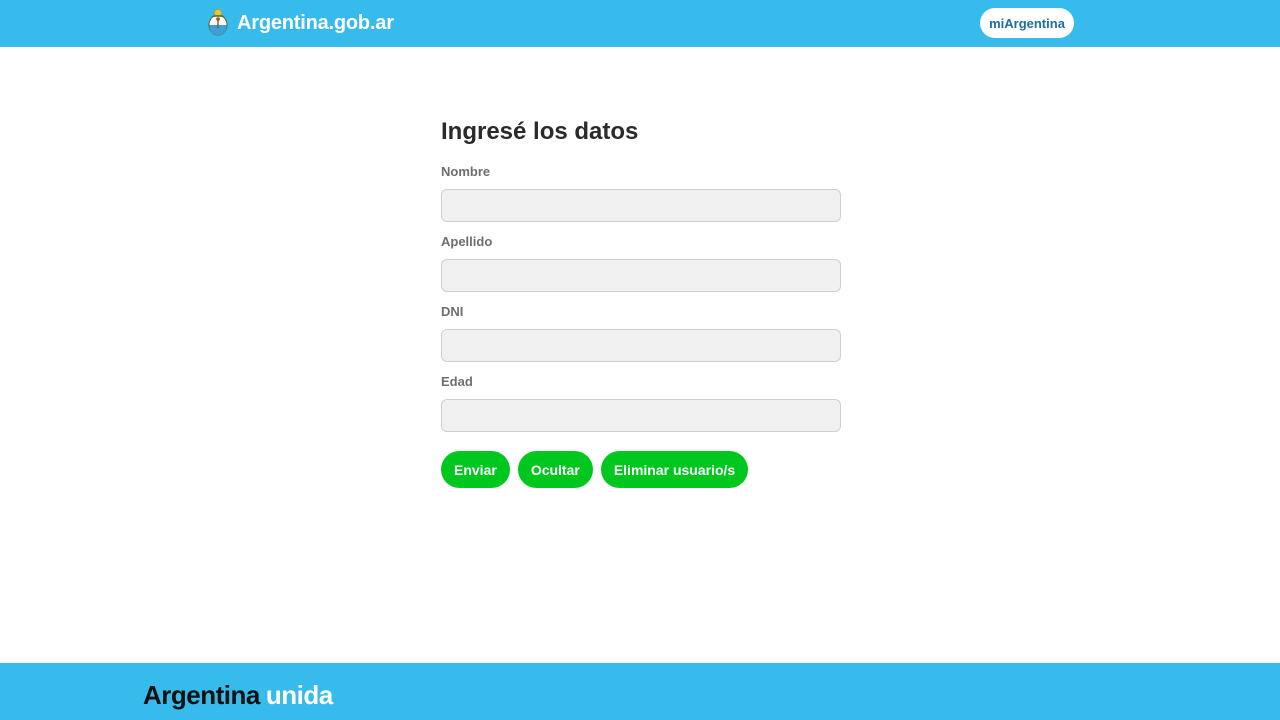 The height and width of the screenshot is (720, 1280). Describe the element at coordinates (540, 131) in the screenshot. I see `form-title: Ingresé los datos` at that location.